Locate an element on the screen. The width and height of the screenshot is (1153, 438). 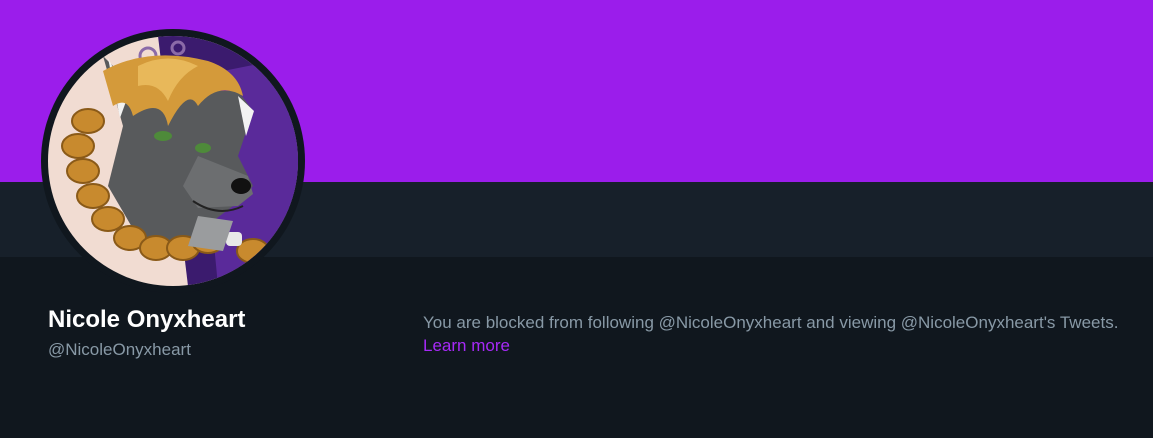
avatar-image is located at coordinates (173, 161).